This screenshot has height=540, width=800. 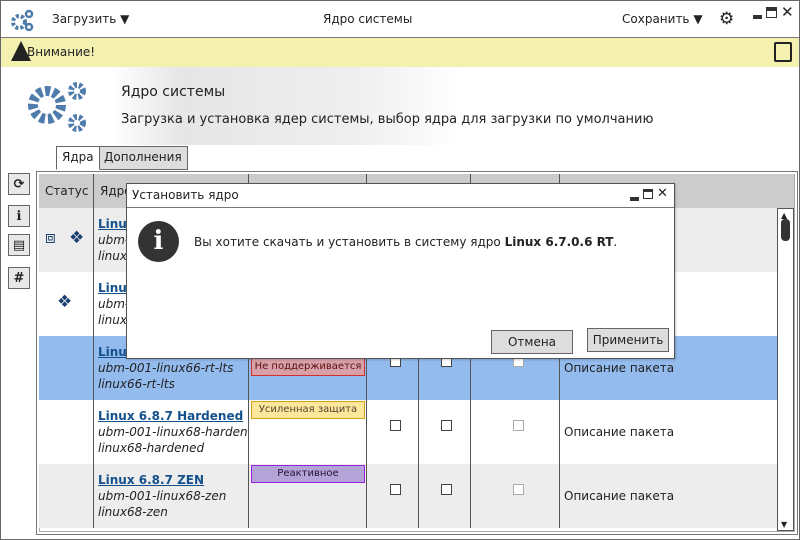 I want to click on col-status: Статус, so click(x=66, y=191).